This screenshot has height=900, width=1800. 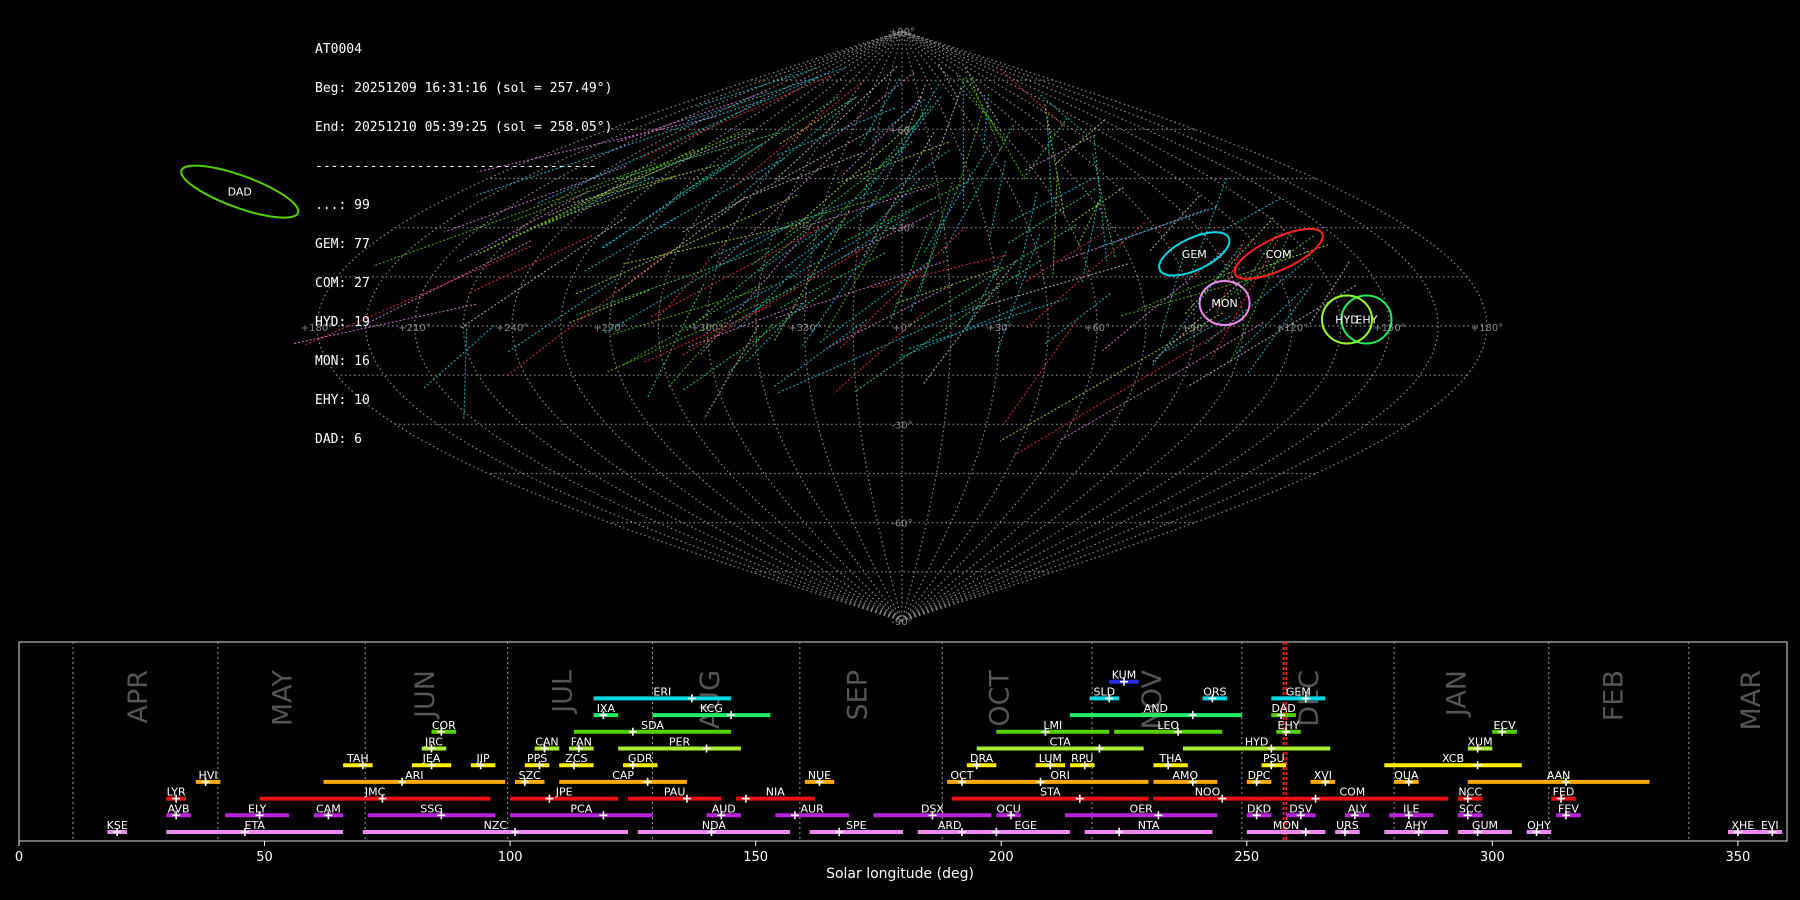 I want to click on station-id: AT0004, so click(x=338, y=49).